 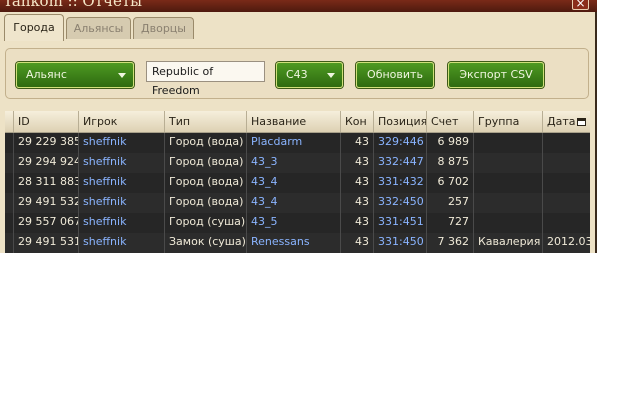 What do you see at coordinates (46, 183) in the screenshot?
I see `cell-id: 28 311 883` at bounding box center [46, 183].